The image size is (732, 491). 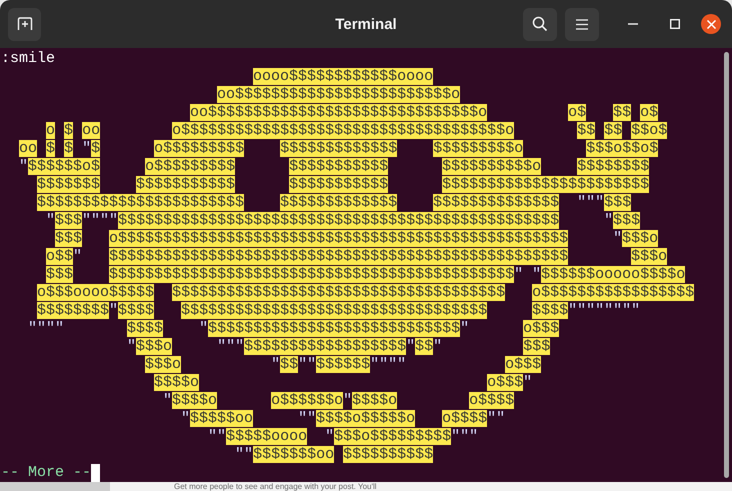 What do you see at coordinates (334, 454) in the screenshot?
I see `ascii-art-fragment: ""$$$$$$$oo $$$$$$$$$$` at bounding box center [334, 454].